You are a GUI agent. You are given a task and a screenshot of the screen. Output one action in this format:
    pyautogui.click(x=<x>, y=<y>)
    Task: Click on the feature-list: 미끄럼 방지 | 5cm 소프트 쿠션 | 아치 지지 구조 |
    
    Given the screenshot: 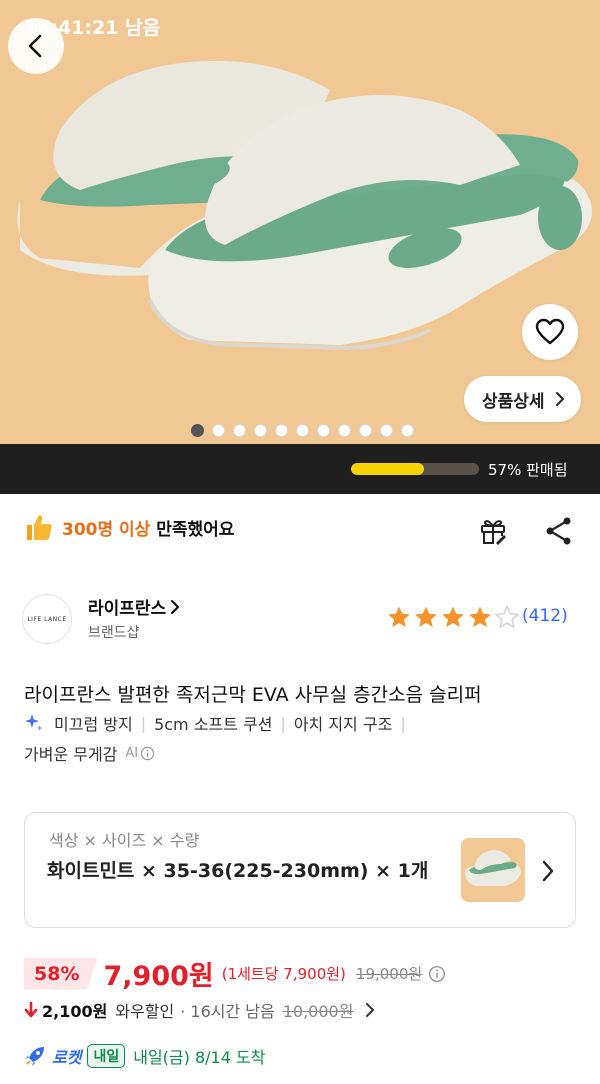 What is the action you would take?
    pyautogui.click(x=219, y=723)
    